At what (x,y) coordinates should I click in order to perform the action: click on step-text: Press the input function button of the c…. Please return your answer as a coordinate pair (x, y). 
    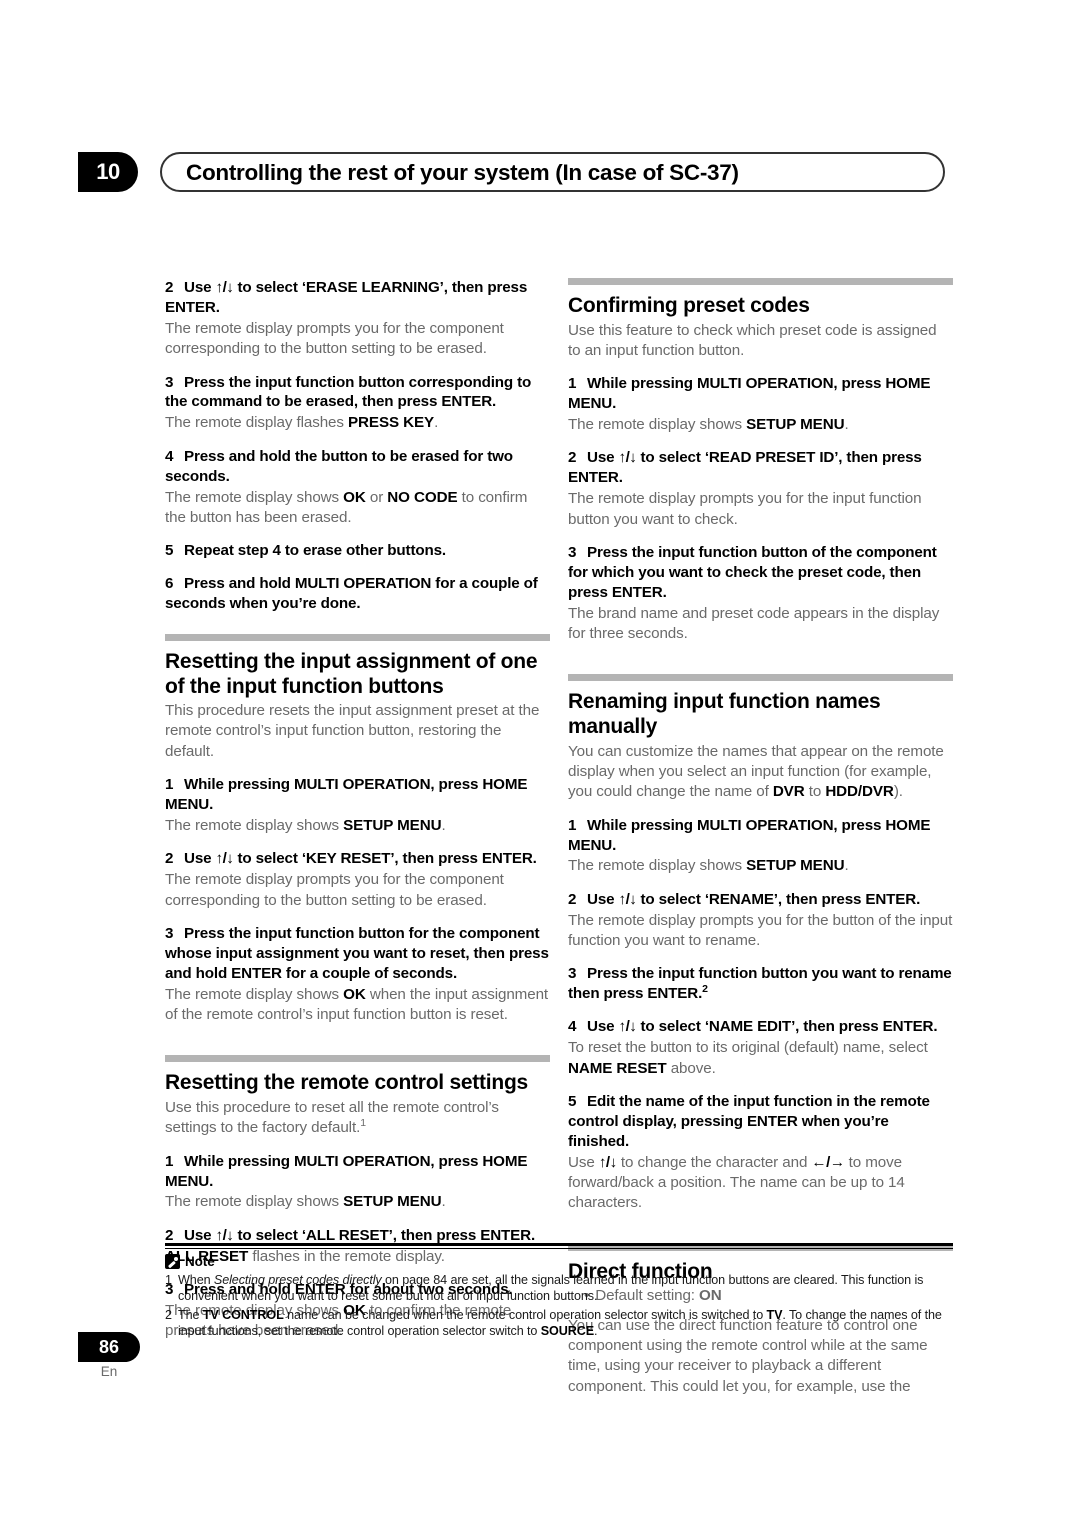
    Looking at the image, I should click on (752, 572).